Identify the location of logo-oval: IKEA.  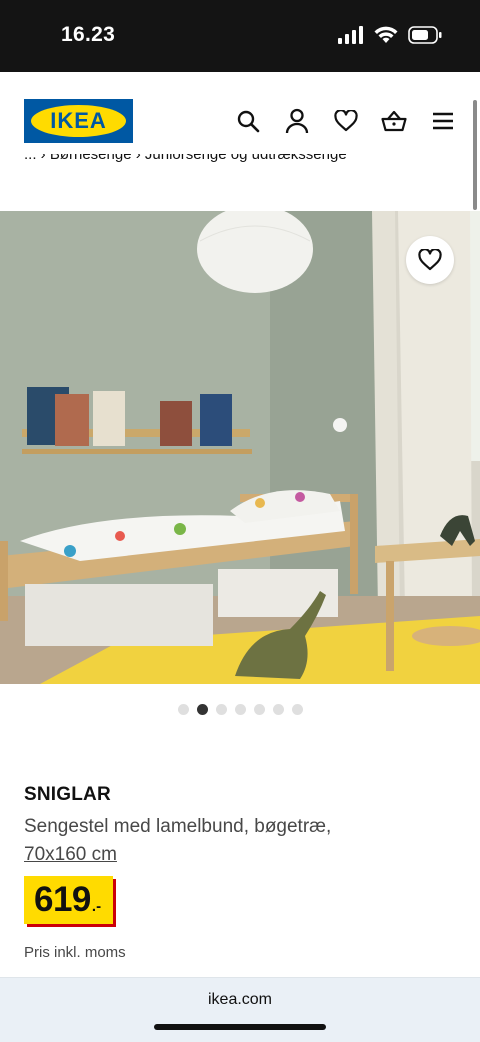
(78, 121).